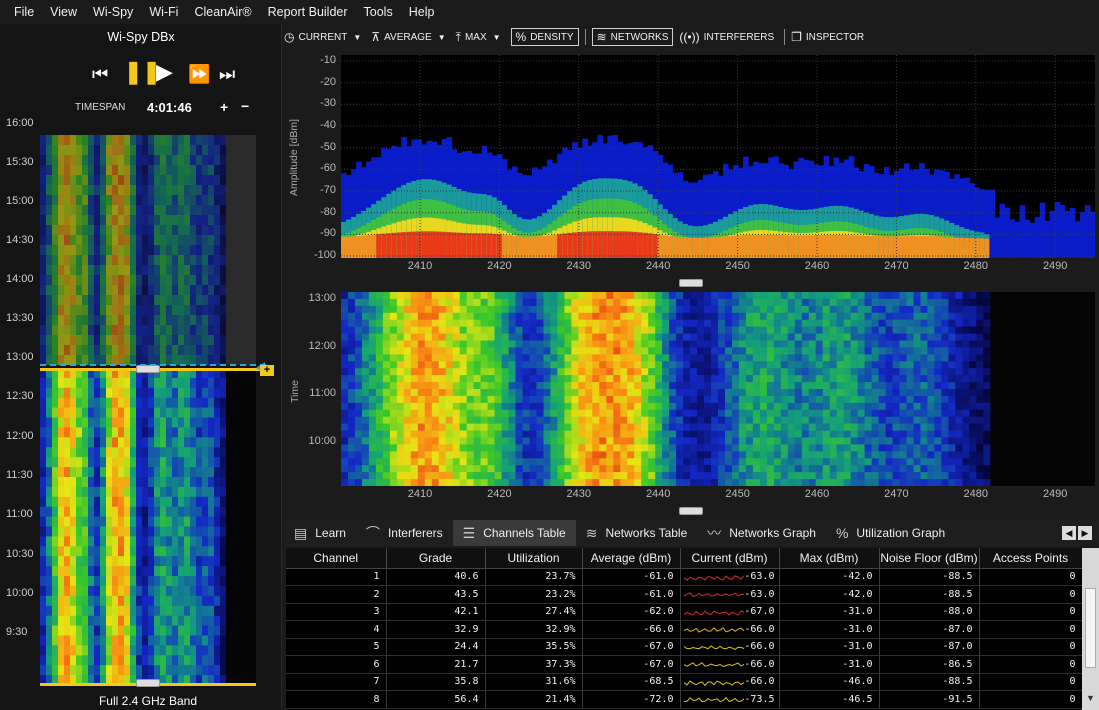 This screenshot has width=1099, height=710. Describe the element at coordinates (148, 369) in the screenshot. I see `range-top-handle` at that location.